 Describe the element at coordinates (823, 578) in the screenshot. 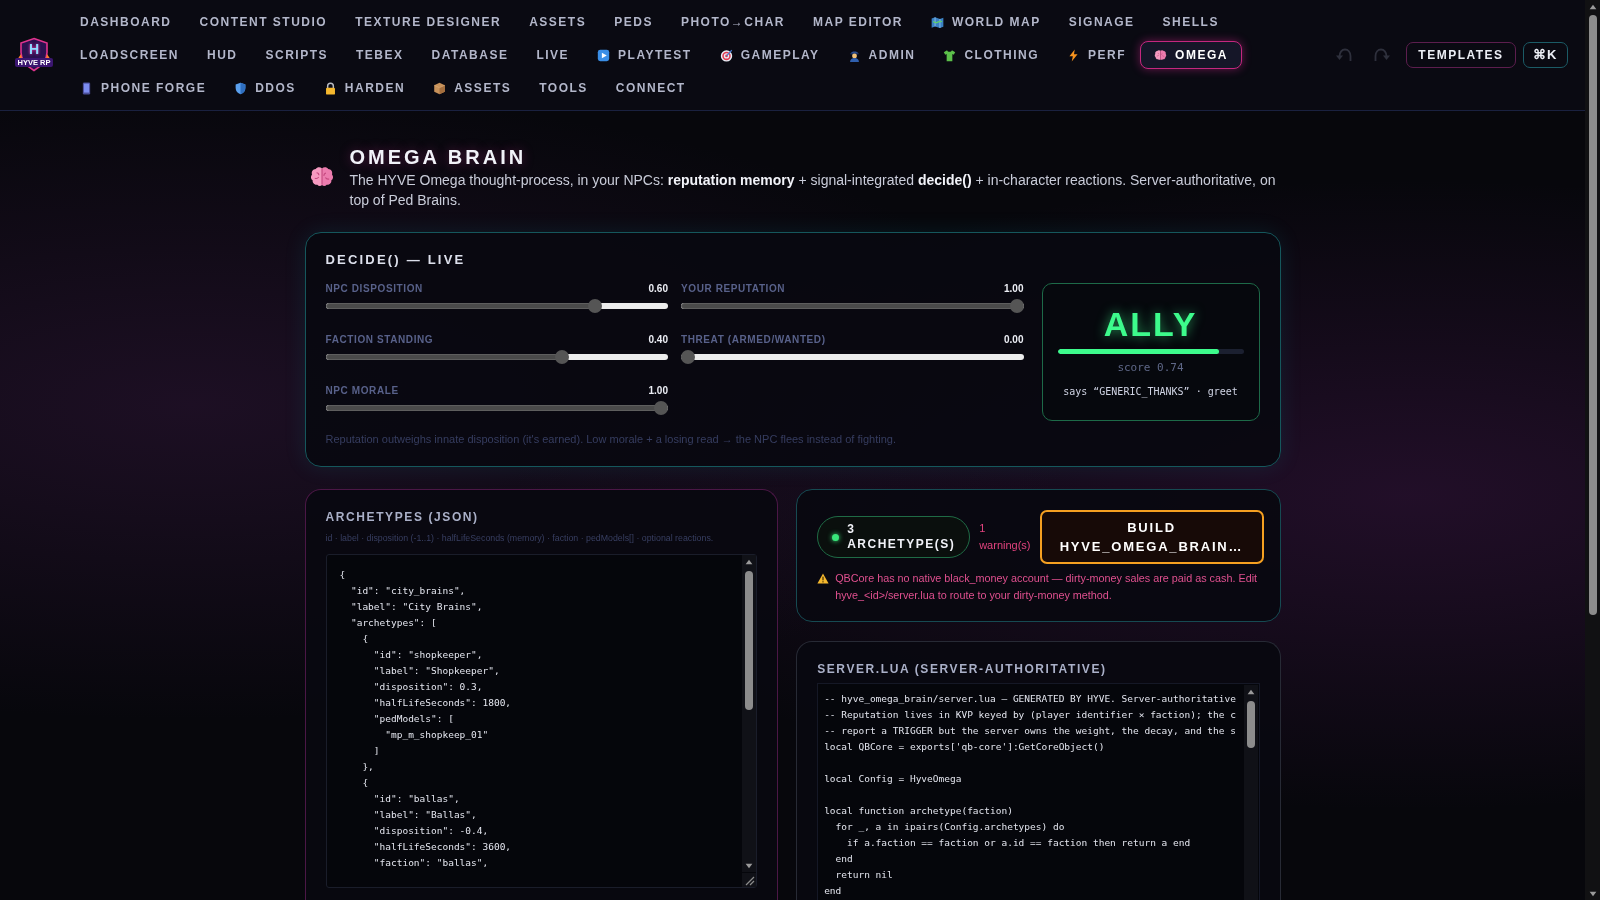

I see `warning-icon` at that location.